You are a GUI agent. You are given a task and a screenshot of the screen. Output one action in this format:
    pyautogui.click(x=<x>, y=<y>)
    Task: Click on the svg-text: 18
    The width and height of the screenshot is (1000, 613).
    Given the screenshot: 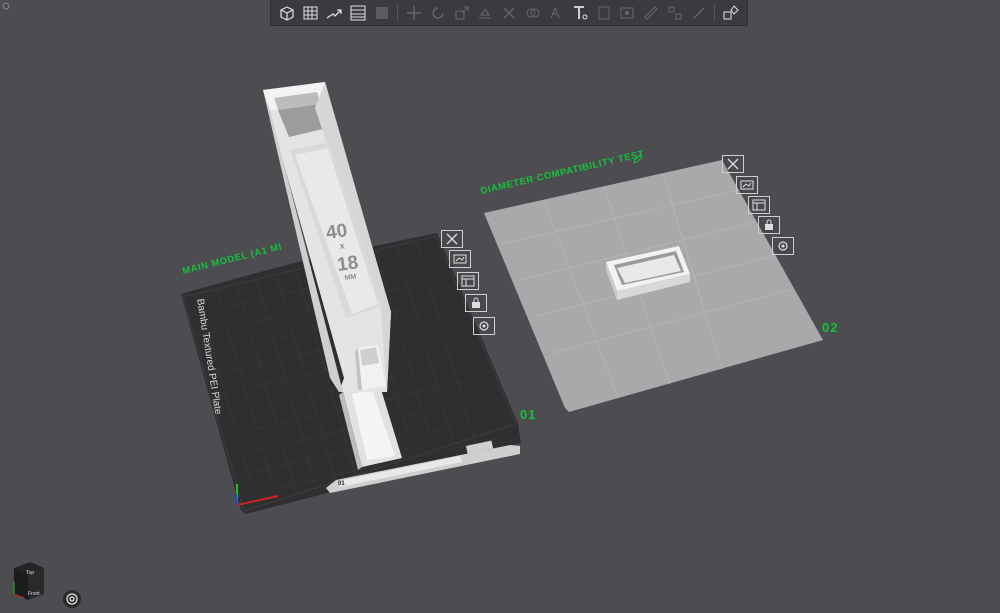 What is the action you would take?
    pyautogui.click(x=348, y=264)
    